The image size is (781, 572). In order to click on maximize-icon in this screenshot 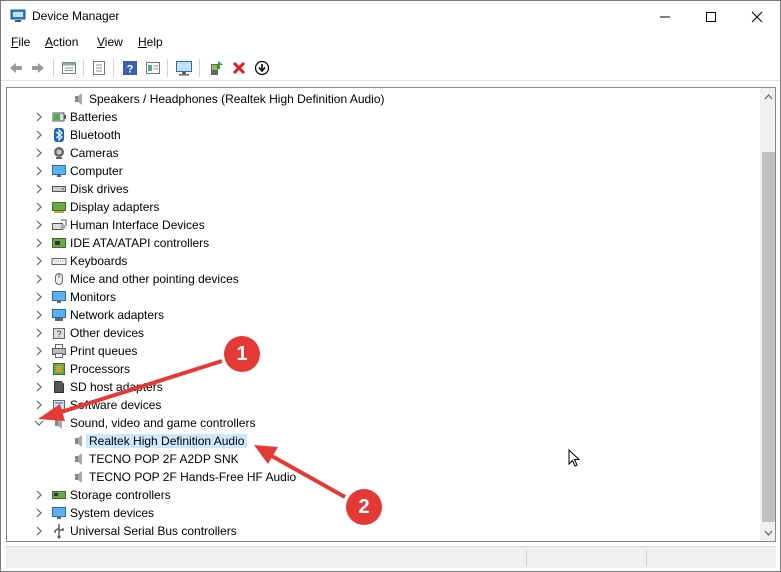, I will do `click(711, 16)`.